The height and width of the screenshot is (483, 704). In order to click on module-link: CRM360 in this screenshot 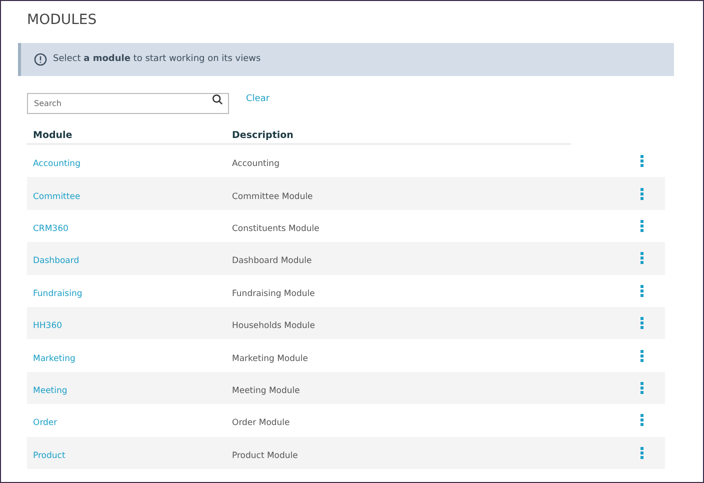, I will do `click(50, 229)`.